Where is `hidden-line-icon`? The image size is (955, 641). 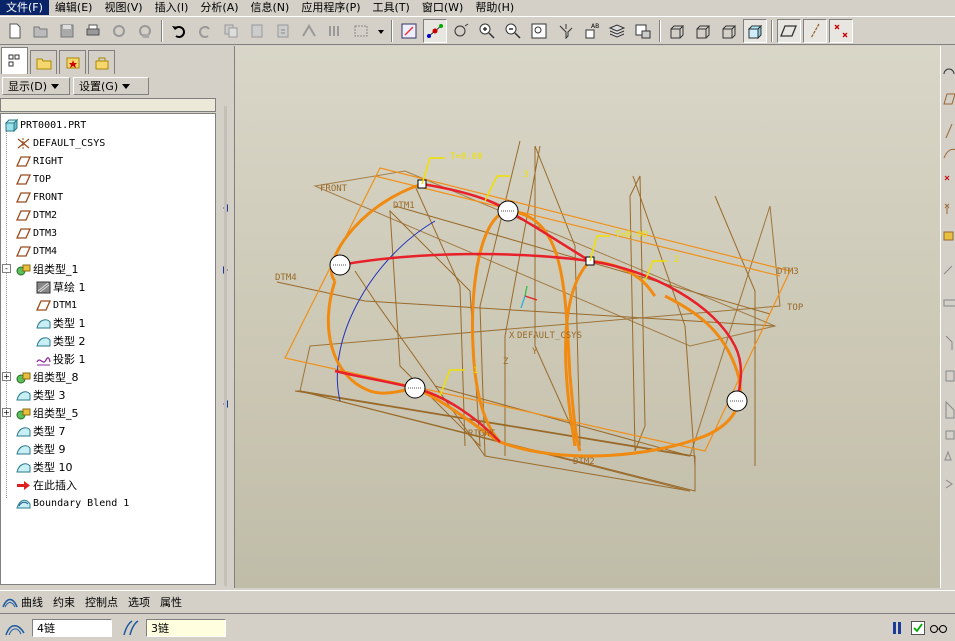
hidden-line-icon is located at coordinates (703, 31).